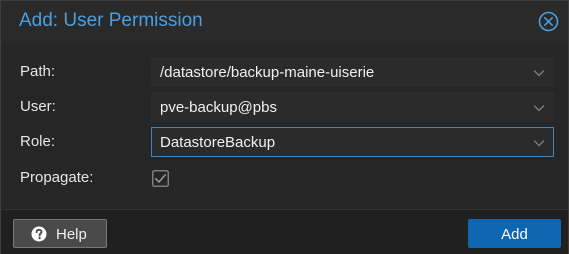 This screenshot has width=569, height=254. Describe the element at coordinates (57, 177) in the screenshot. I see `propagate-label: Propagate:` at that location.